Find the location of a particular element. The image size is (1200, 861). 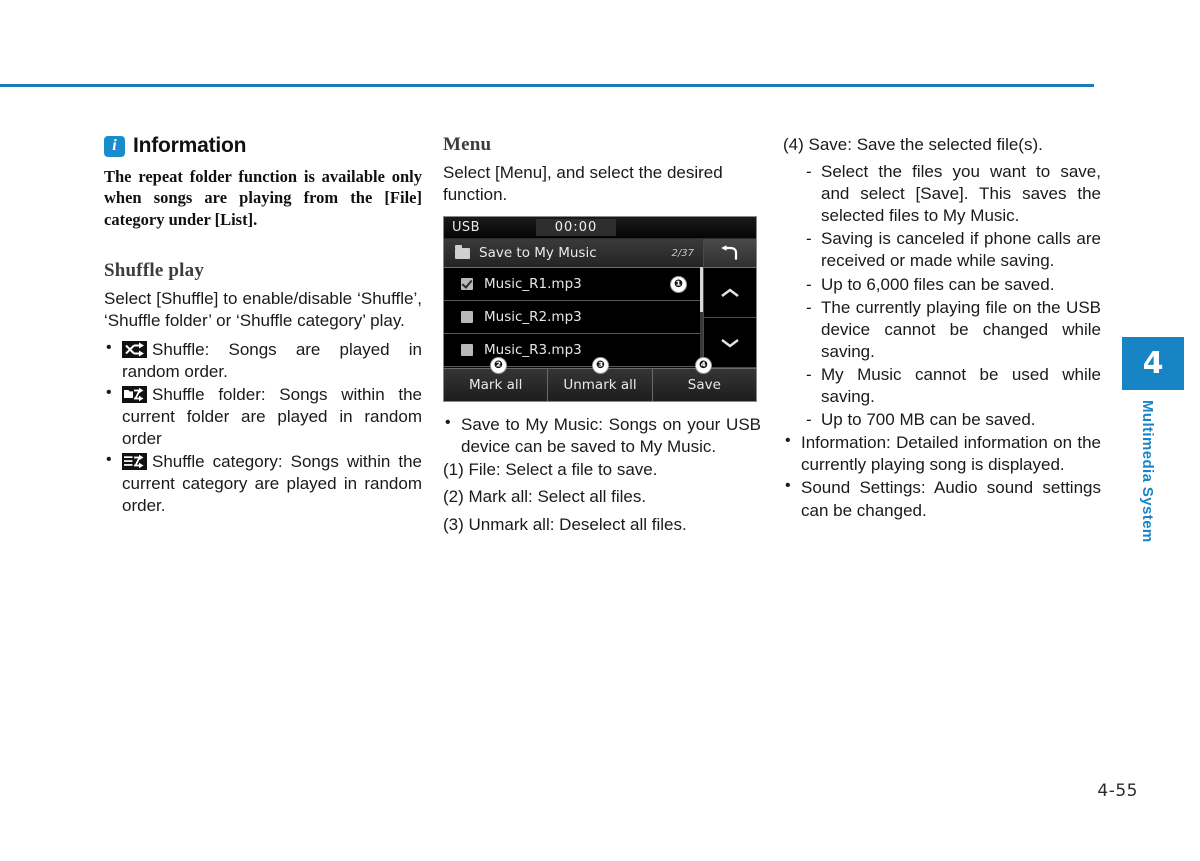

page-number: 4-55 is located at coordinates (1117, 791).